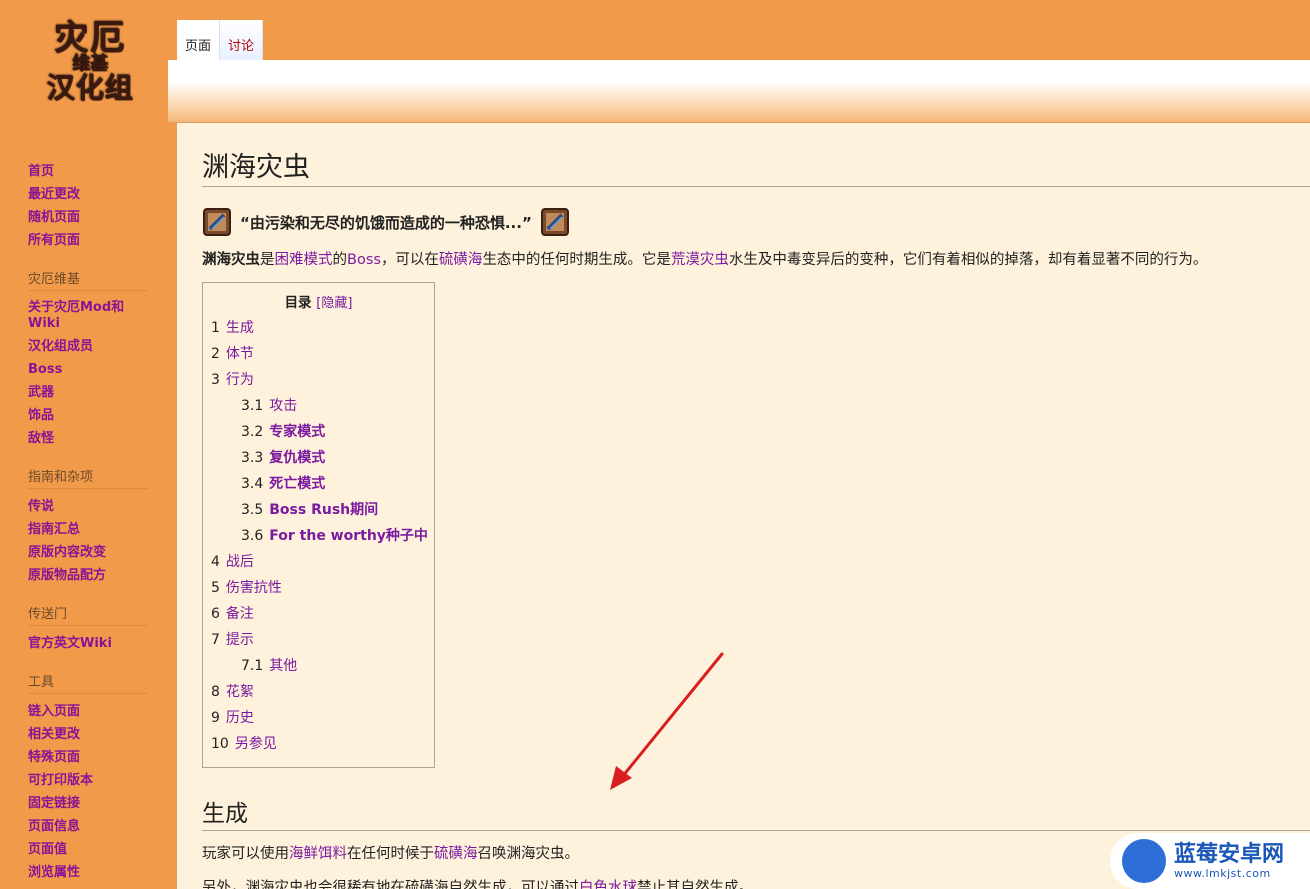 The height and width of the screenshot is (889, 1310). What do you see at coordinates (88, 392) in the screenshot?
I see `sidebar-item: 武器` at bounding box center [88, 392].